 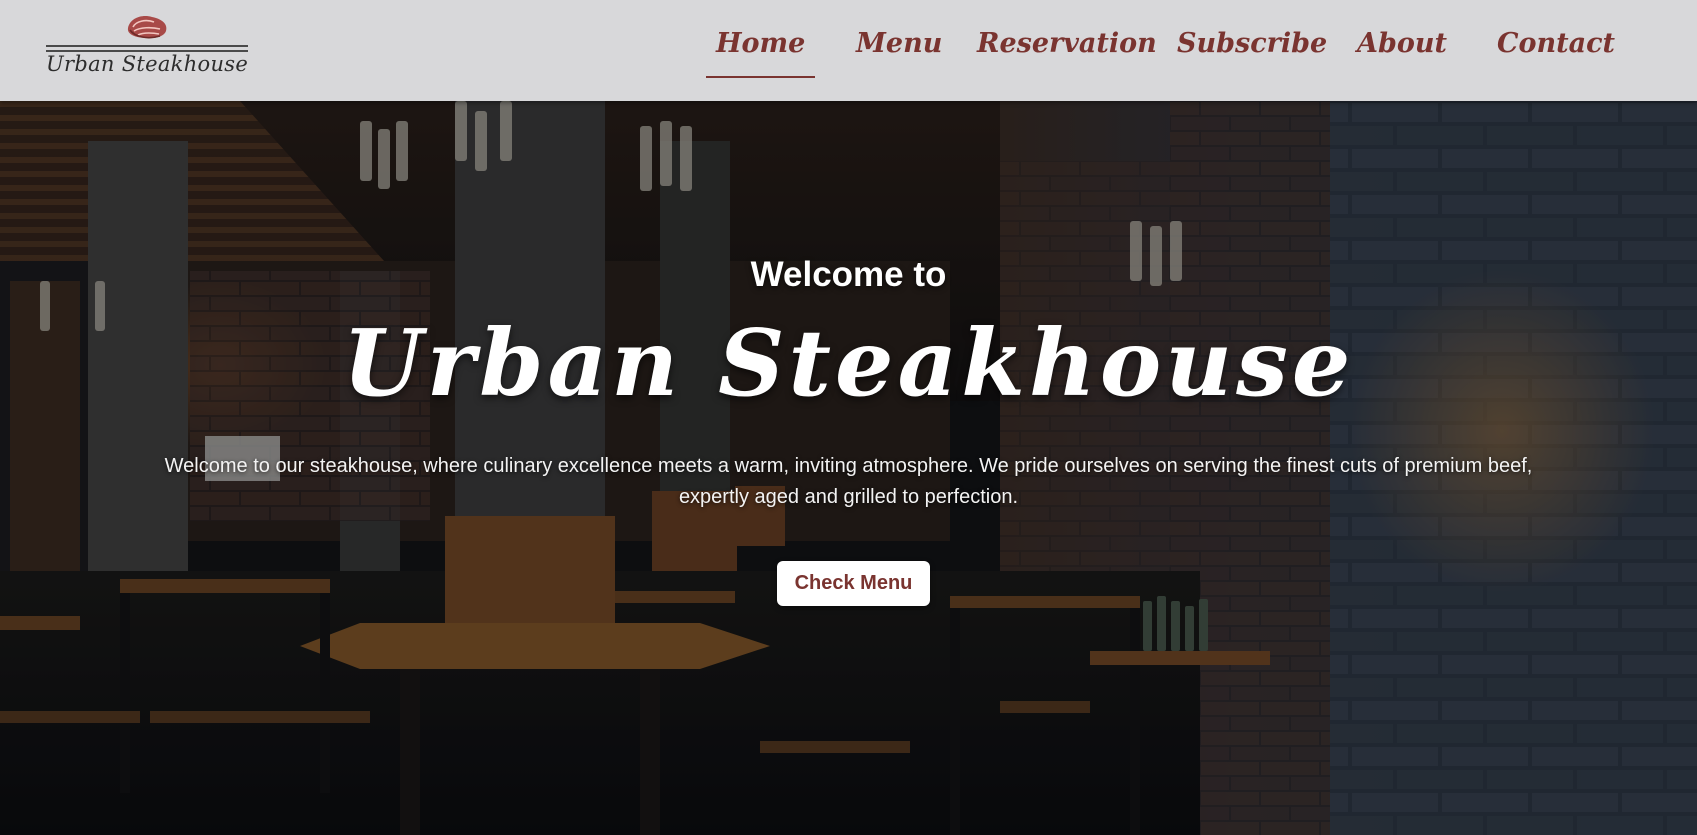 I want to click on hero-title: Urban Steakhouse, so click(x=848, y=363).